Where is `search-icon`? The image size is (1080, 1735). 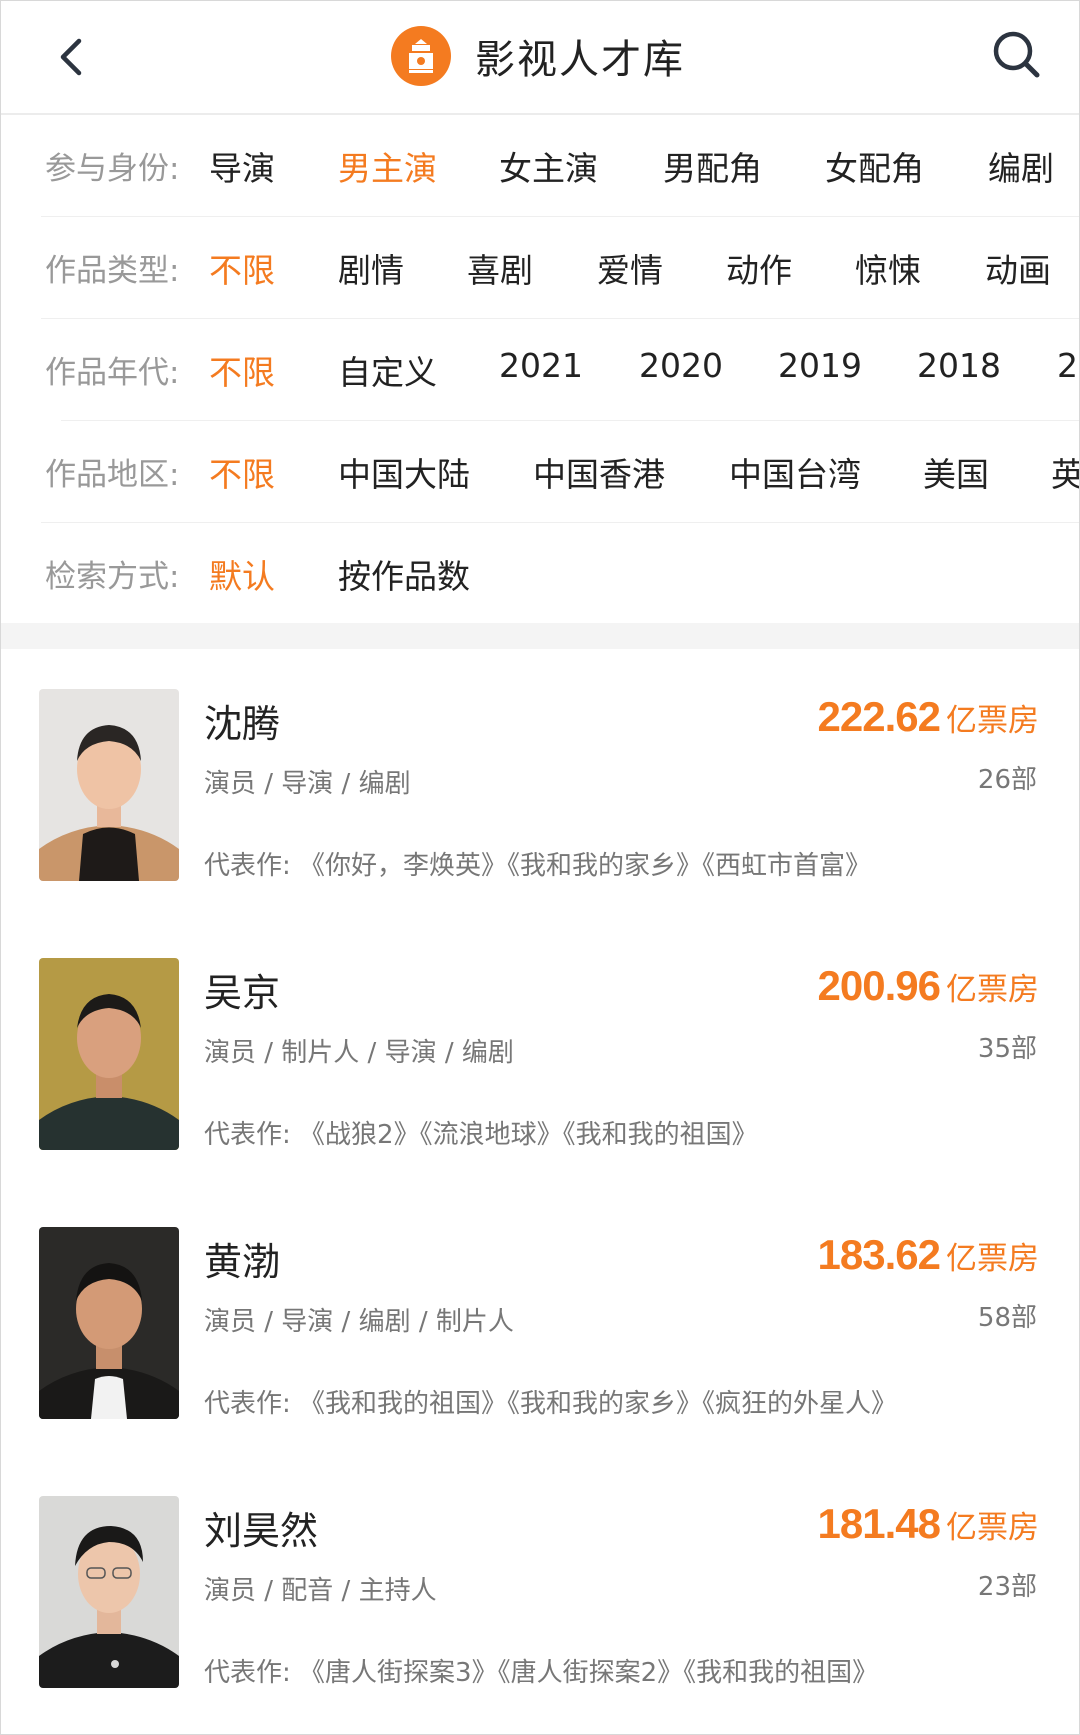
search-icon is located at coordinates (1016, 54).